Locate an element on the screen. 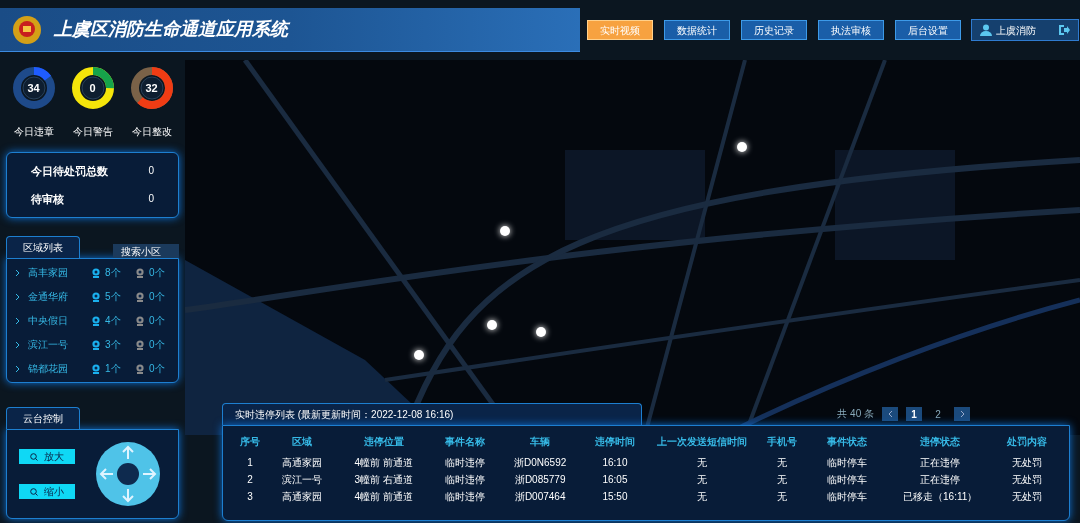  region-name: 高丰家园 is located at coordinates (48, 273).